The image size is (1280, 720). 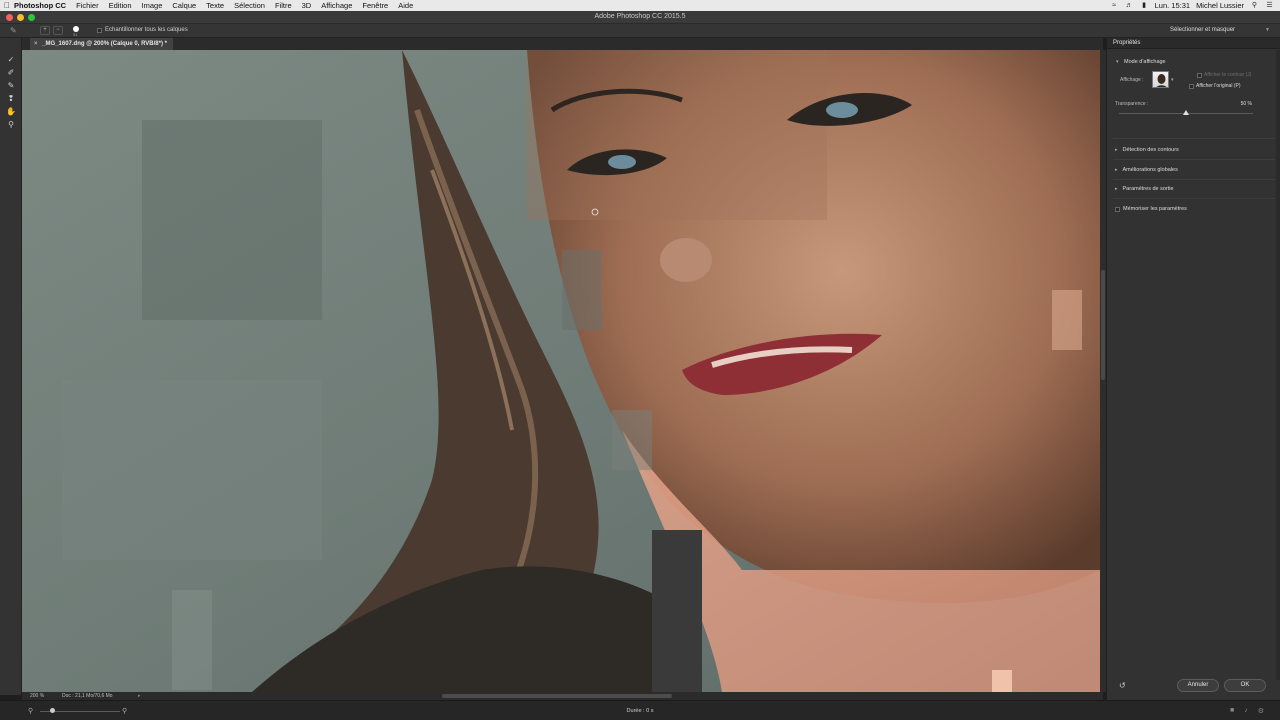 What do you see at coordinates (1132, 80) in the screenshot?
I see `display-label: Affichage :` at bounding box center [1132, 80].